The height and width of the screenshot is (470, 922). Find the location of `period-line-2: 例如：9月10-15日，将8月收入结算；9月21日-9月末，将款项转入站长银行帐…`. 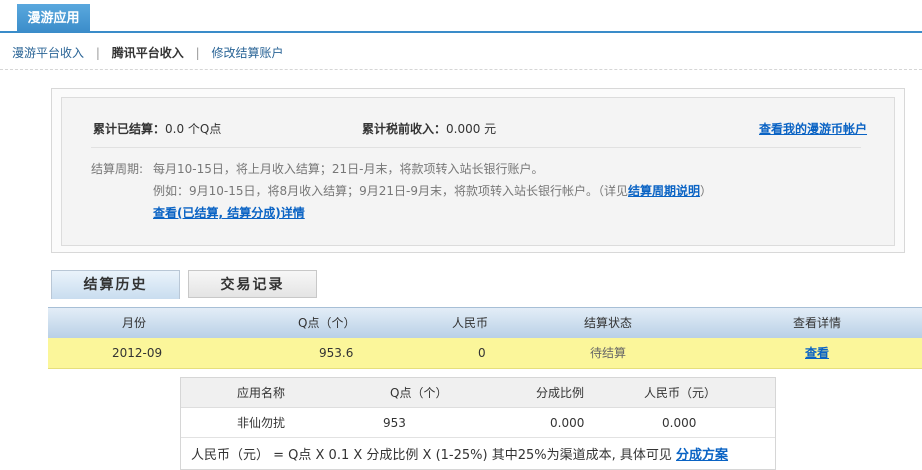

period-line-2: 例如：9月10-15日，将8月收入结算；9月21日-9月末，将款项转入站长银行帐… is located at coordinates (432, 190).